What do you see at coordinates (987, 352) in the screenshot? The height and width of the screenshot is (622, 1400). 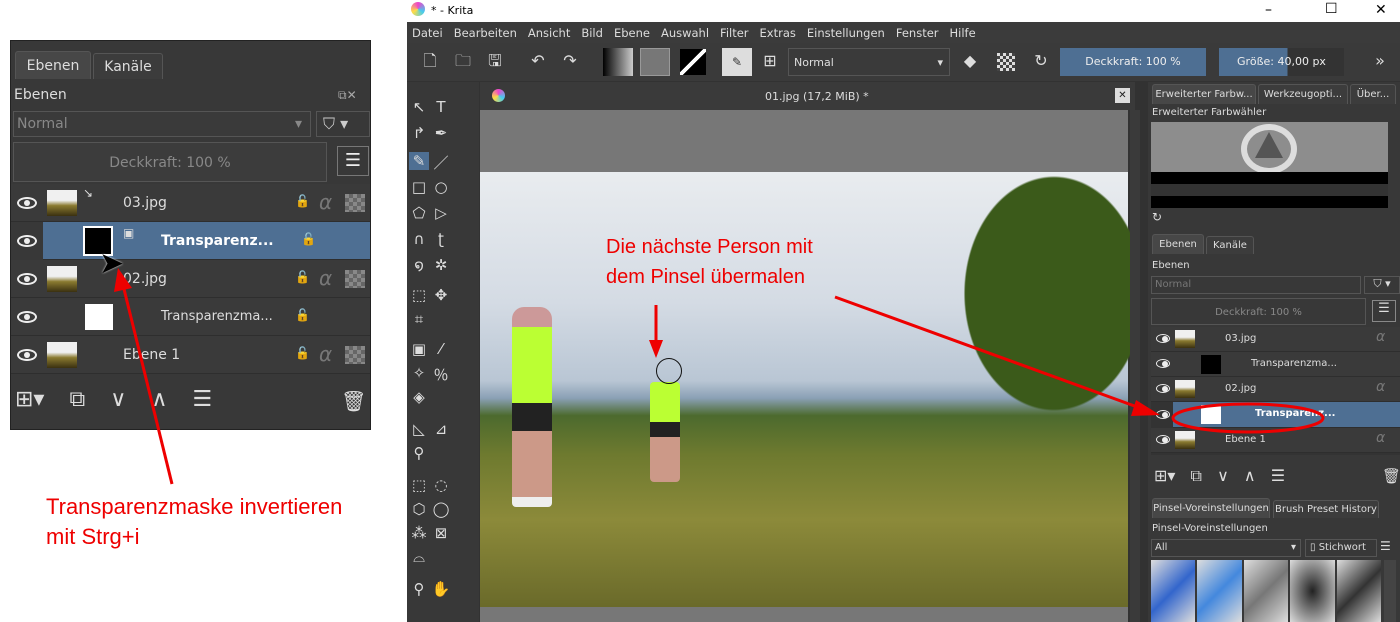 I see `annotation-arrow-right` at bounding box center [987, 352].